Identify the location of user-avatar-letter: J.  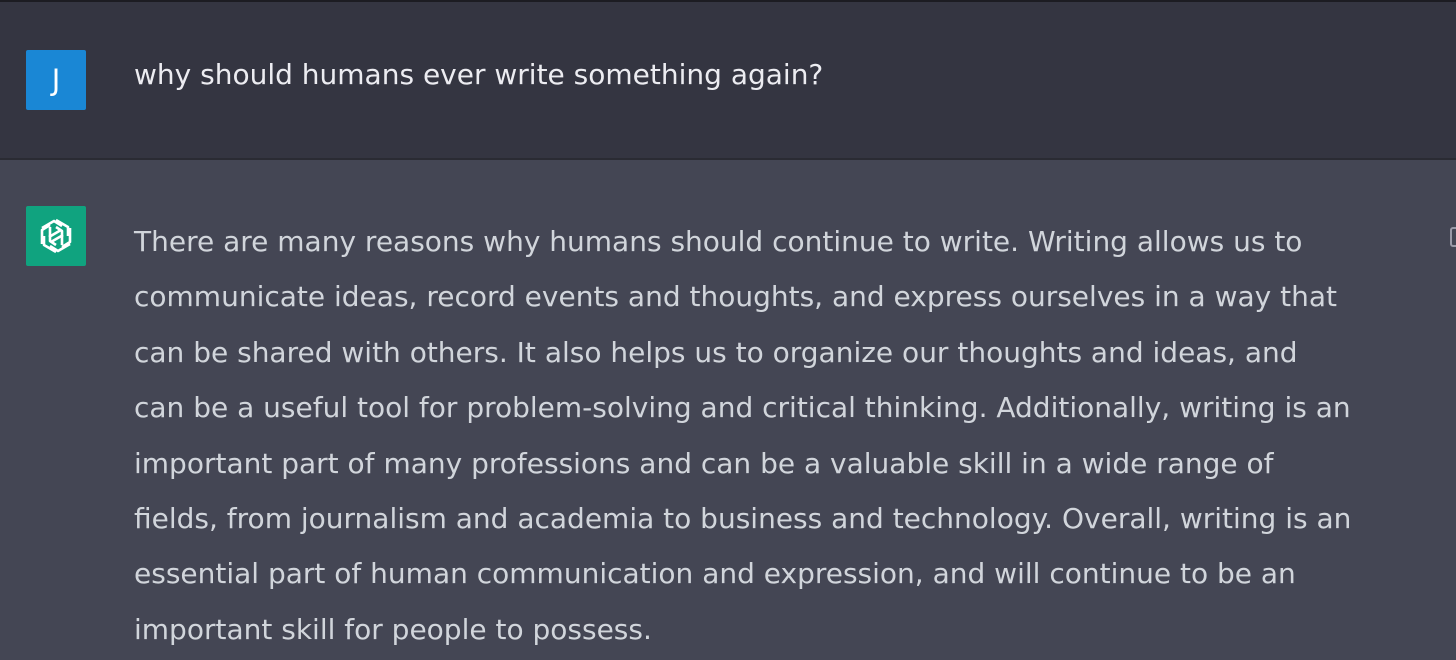
(56, 80).